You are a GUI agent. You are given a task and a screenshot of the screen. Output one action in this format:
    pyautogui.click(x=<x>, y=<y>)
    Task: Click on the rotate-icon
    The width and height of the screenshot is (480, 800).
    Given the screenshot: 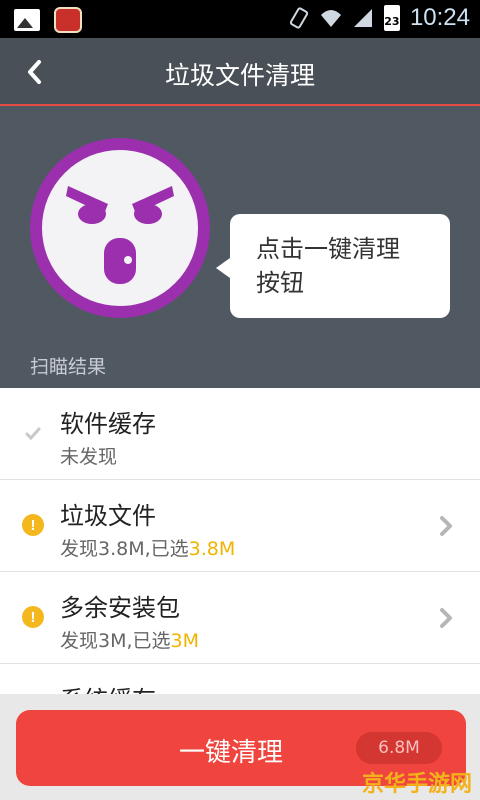 What is the action you would take?
    pyautogui.click(x=299, y=18)
    